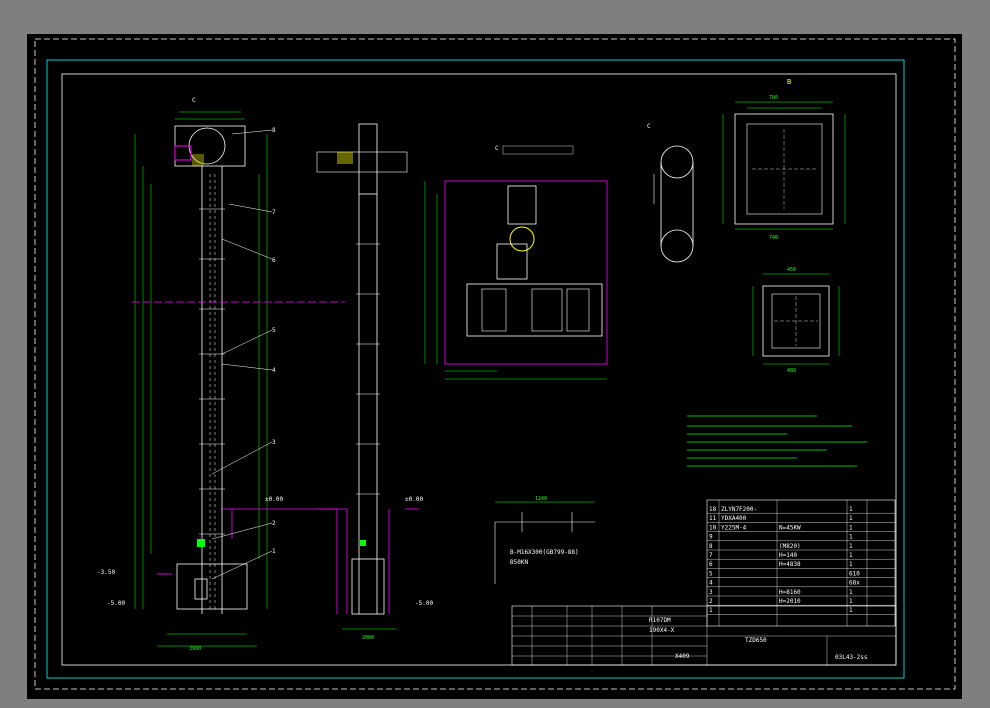 The width and height of the screenshot is (990, 708). Describe the element at coordinates (670, 193) in the screenshot. I see `chain-loop-view: C` at that location.